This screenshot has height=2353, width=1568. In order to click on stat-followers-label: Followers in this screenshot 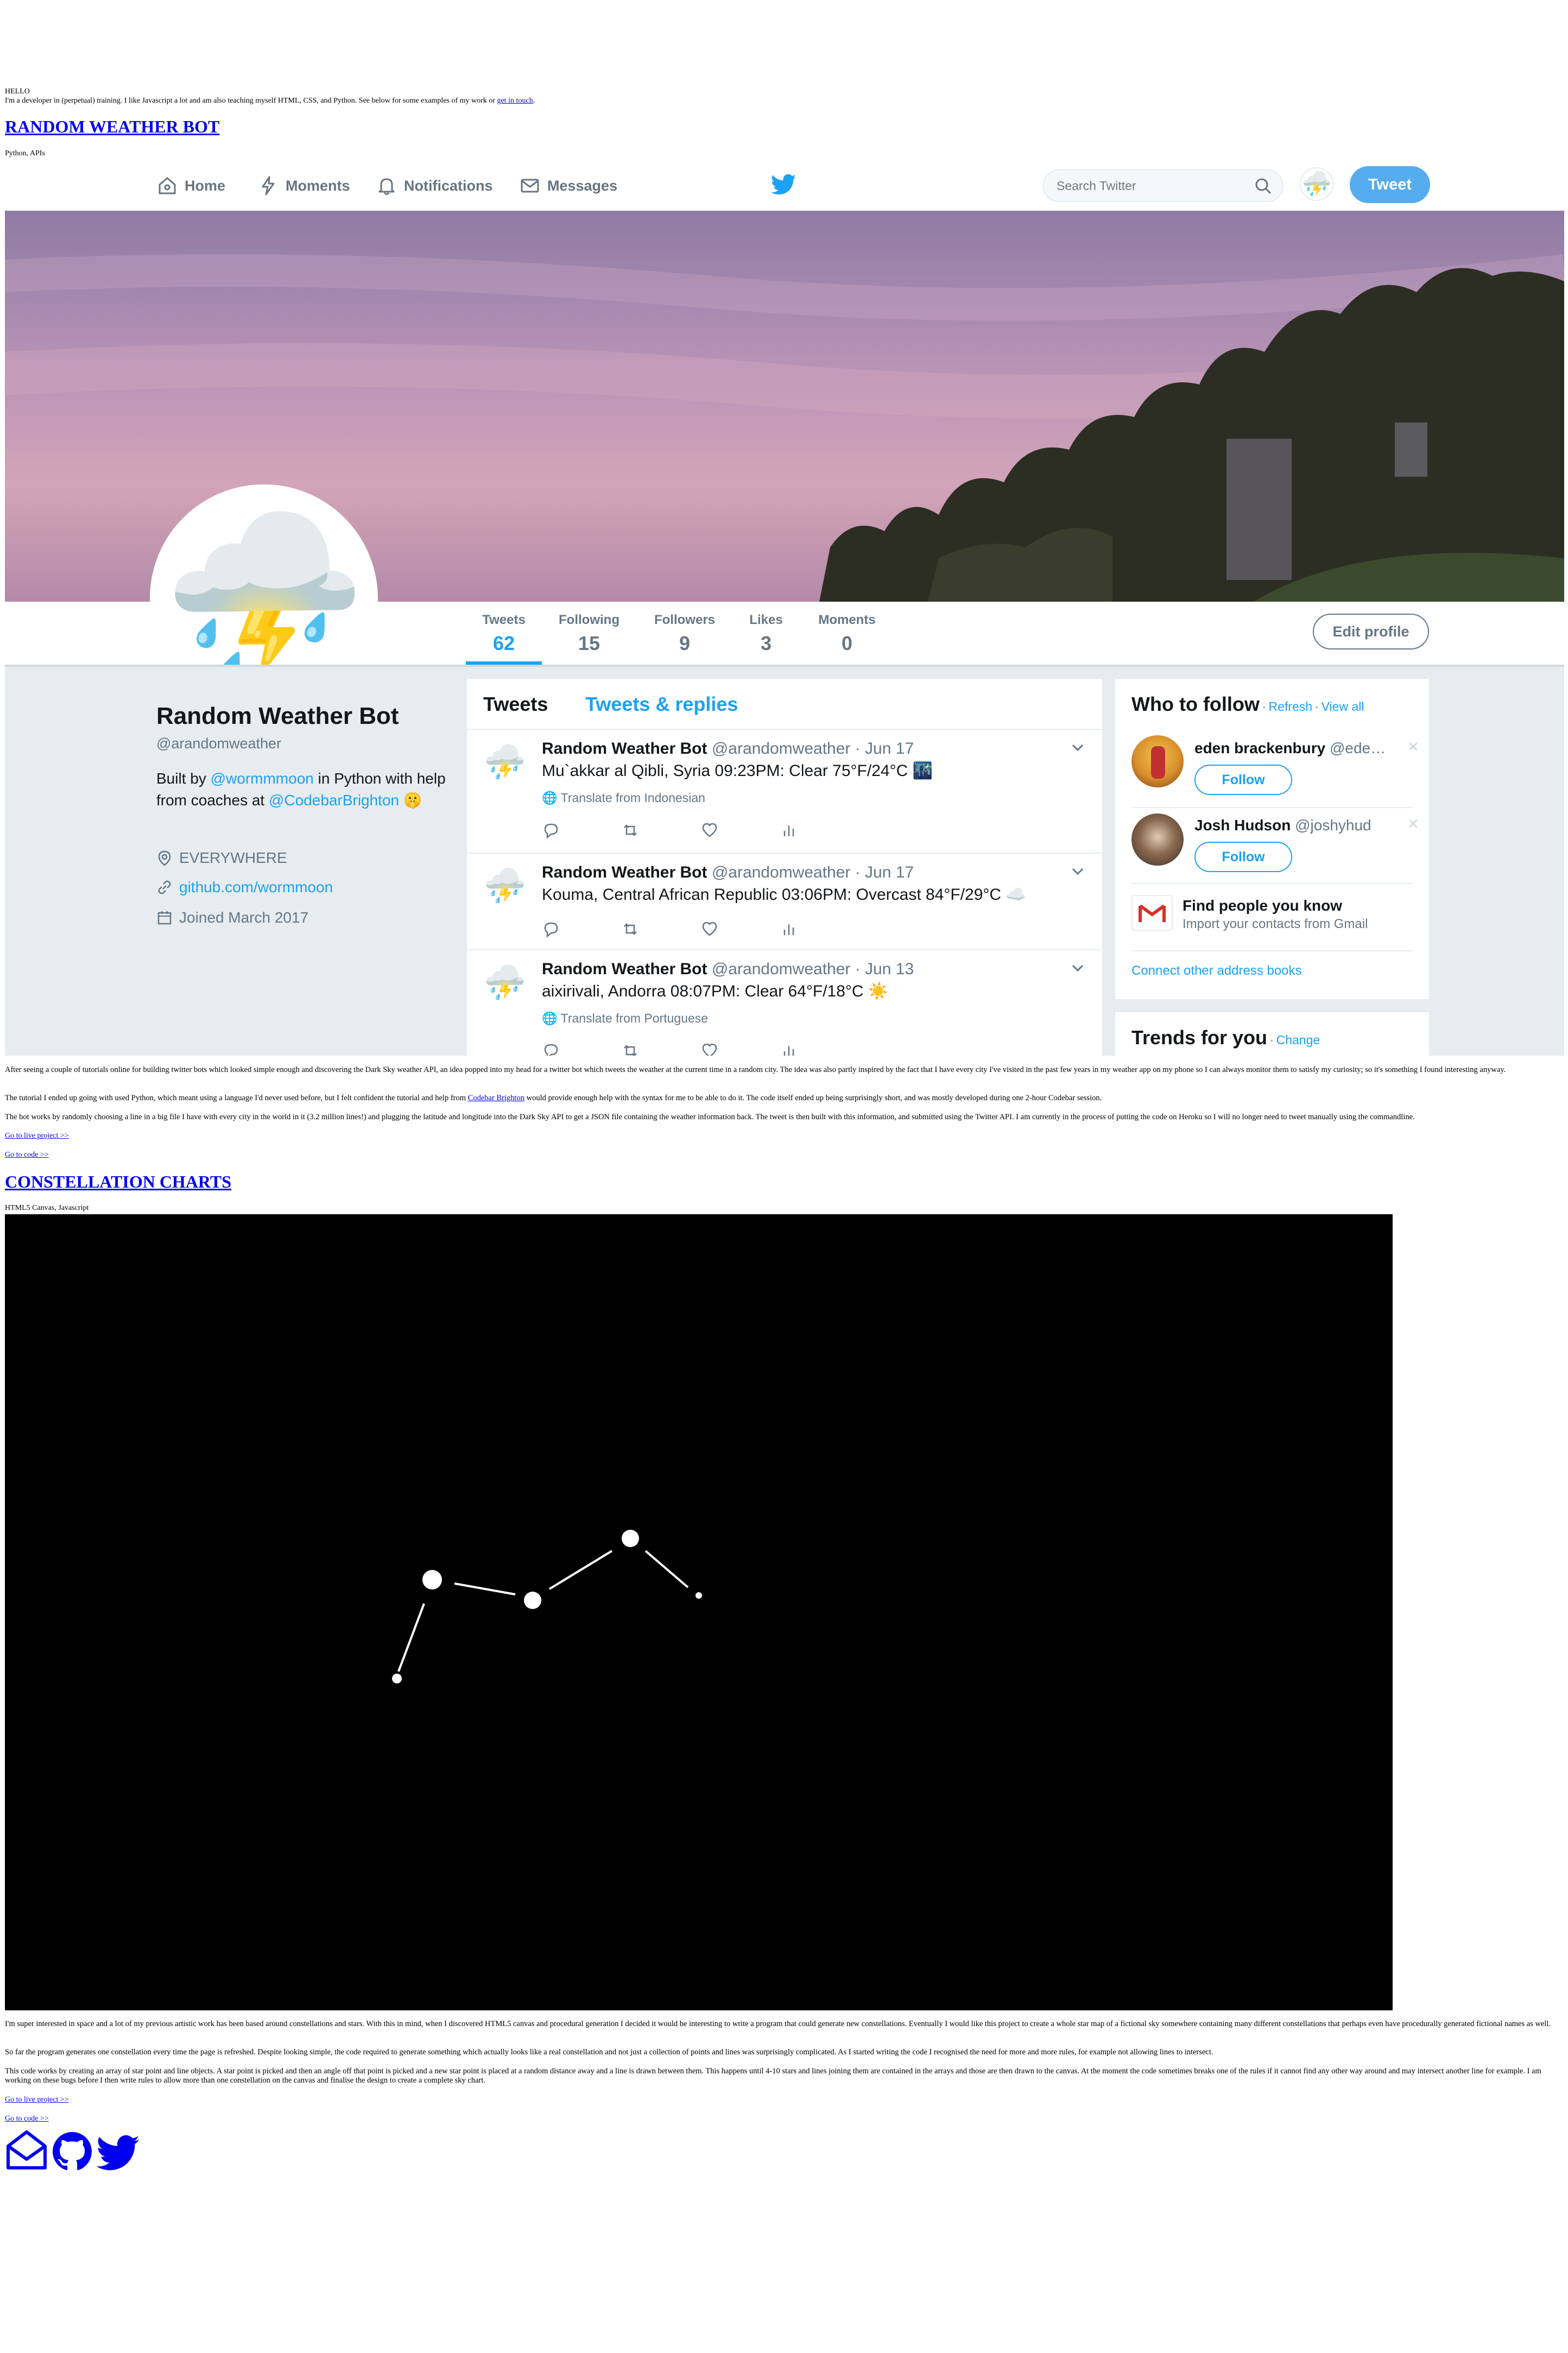, I will do `click(685, 620)`.